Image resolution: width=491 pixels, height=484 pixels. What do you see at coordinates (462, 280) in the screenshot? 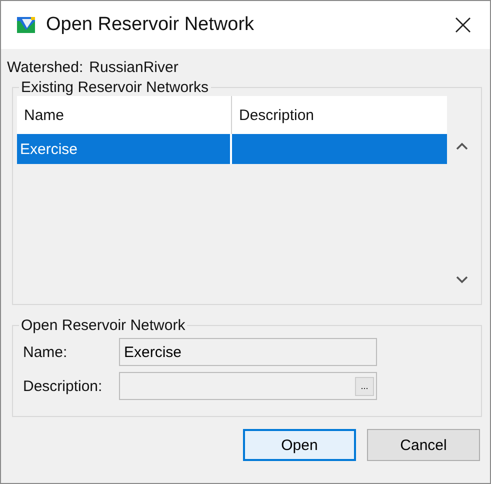
I see `scroll-down-icon` at bounding box center [462, 280].